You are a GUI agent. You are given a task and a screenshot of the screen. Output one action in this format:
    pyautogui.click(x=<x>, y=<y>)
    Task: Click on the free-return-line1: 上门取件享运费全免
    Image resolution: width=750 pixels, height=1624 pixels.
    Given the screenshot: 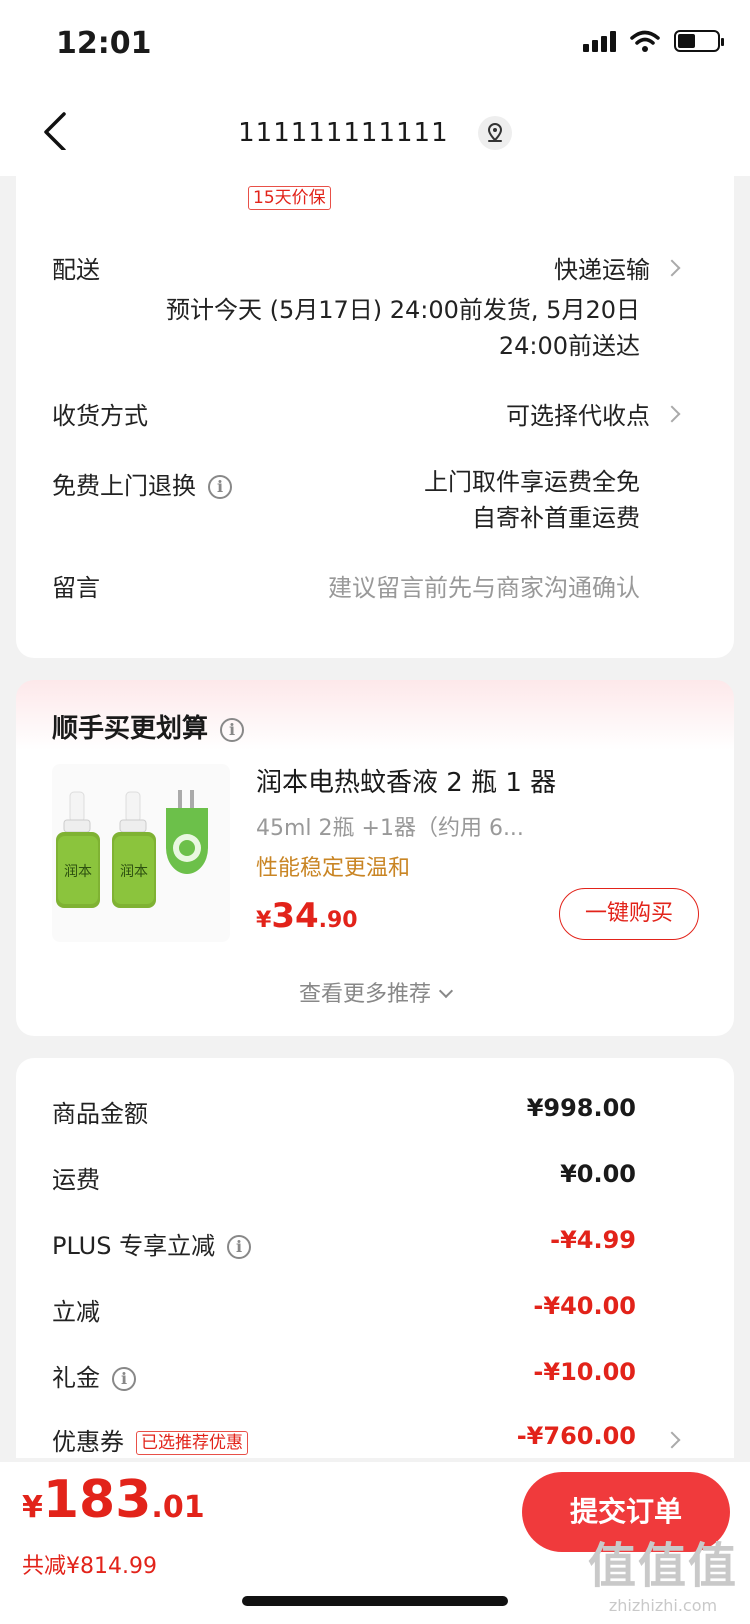 What is the action you would take?
    pyautogui.click(x=532, y=482)
    